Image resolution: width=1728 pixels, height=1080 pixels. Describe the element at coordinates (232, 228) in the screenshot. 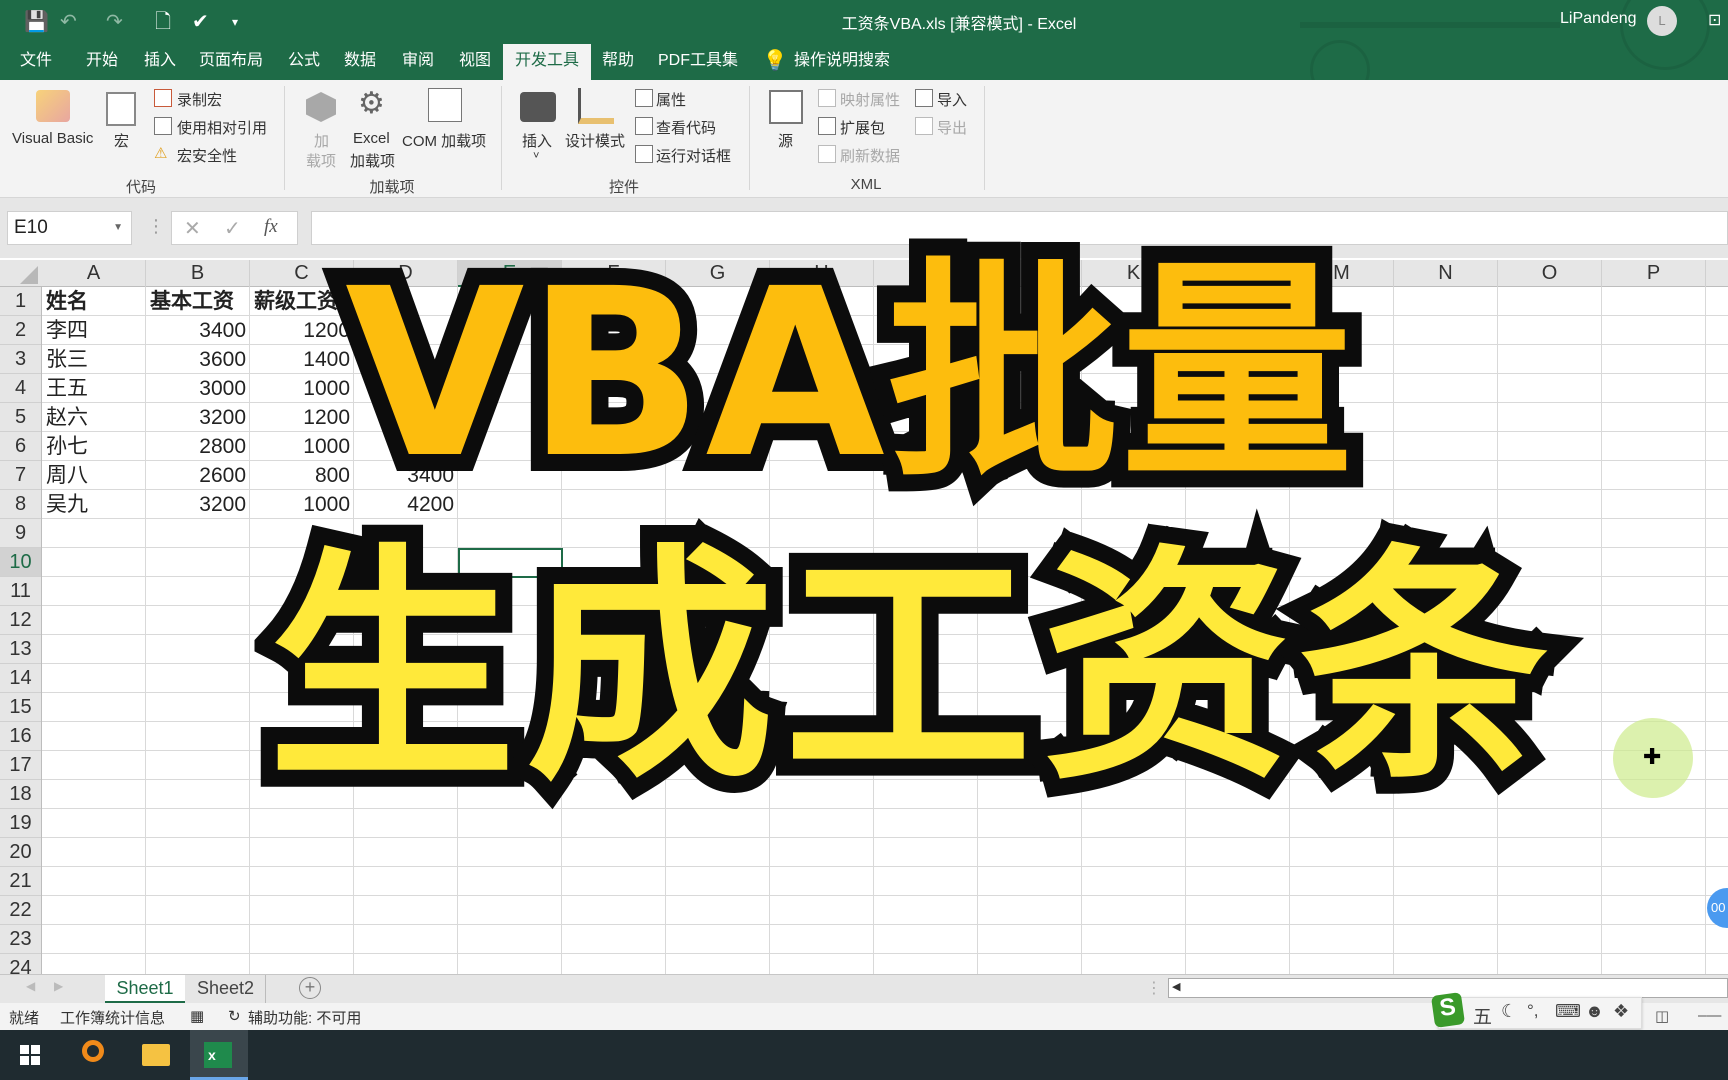

I see `enter-icon: ✓` at that location.